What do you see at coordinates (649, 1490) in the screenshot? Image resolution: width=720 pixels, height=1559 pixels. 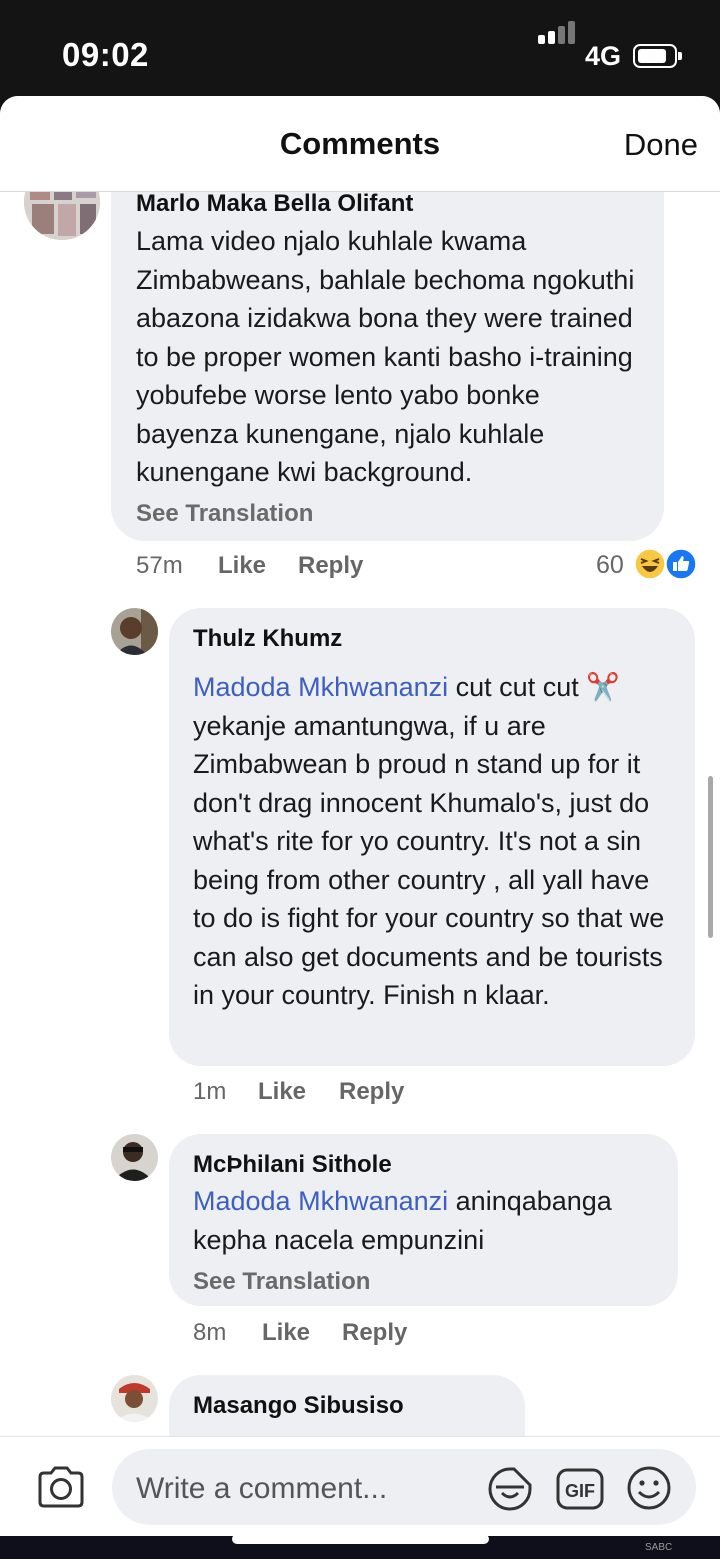 I see `emoji-icon` at bounding box center [649, 1490].